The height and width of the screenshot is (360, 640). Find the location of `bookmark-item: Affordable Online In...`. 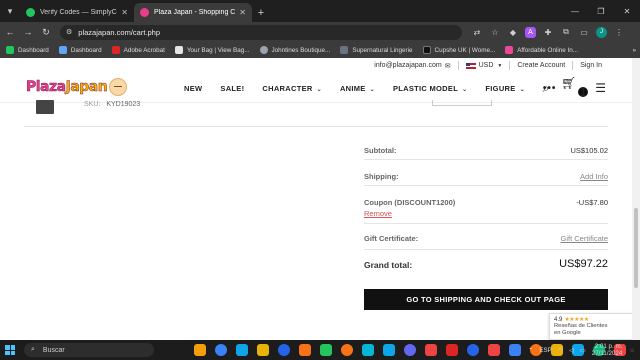

bookmark-item: Affordable Online In... is located at coordinates (541, 50).